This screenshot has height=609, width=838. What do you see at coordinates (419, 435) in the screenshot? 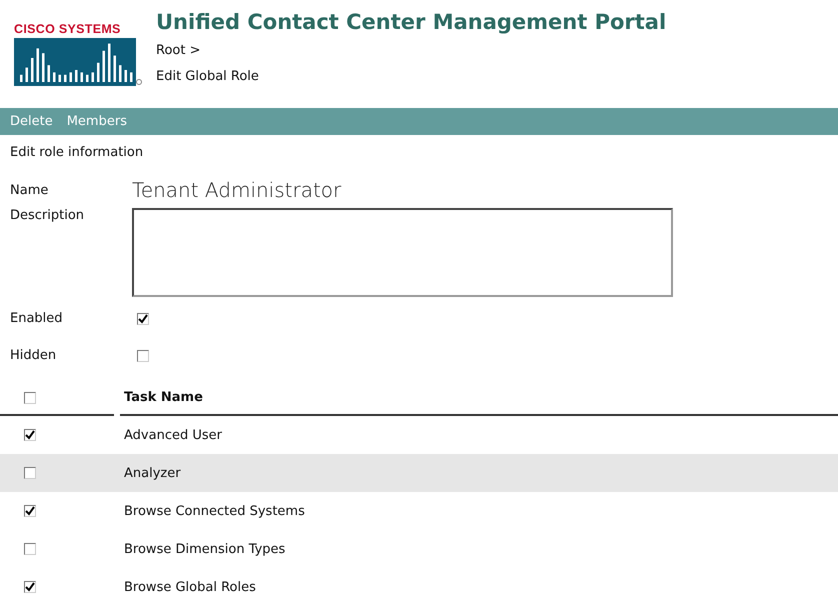
I see `table-row: Advanced User` at bounding box center [419, 435].